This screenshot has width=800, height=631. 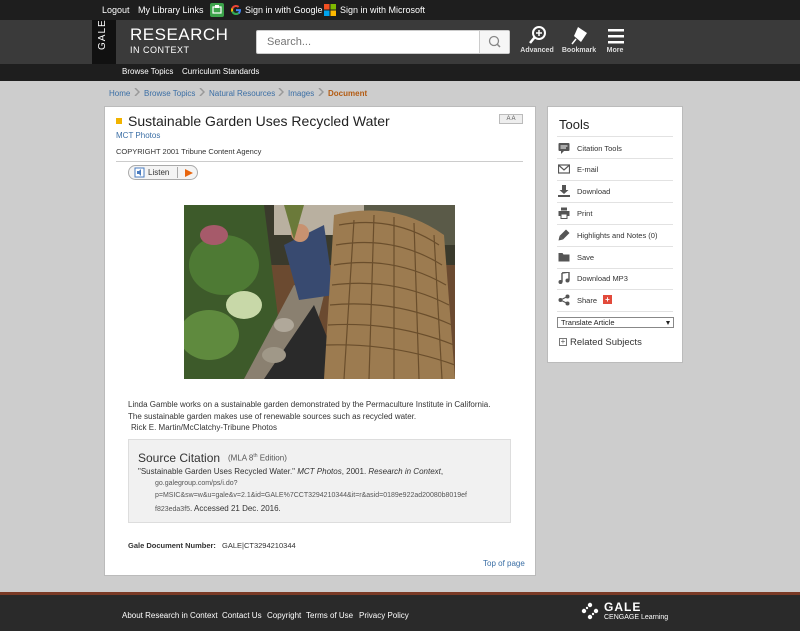 I want to click on search-box, so click(x=383, y=42).